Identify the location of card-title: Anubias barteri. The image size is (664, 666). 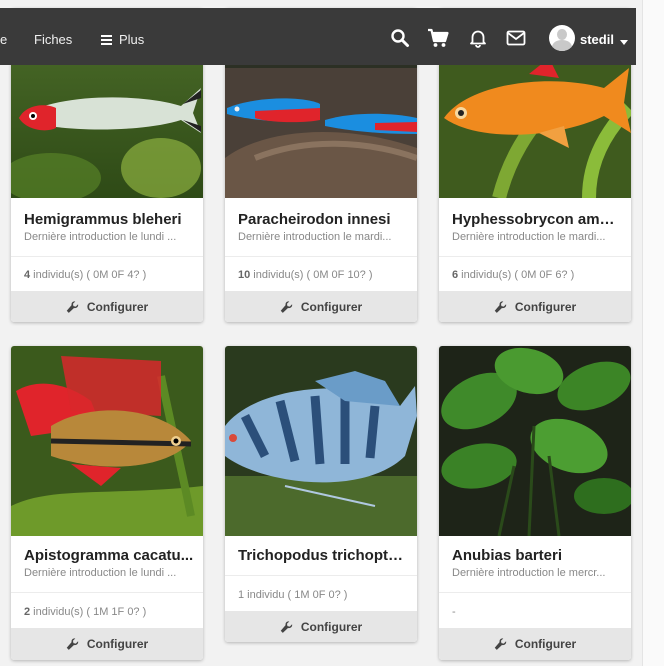
(537, 555).